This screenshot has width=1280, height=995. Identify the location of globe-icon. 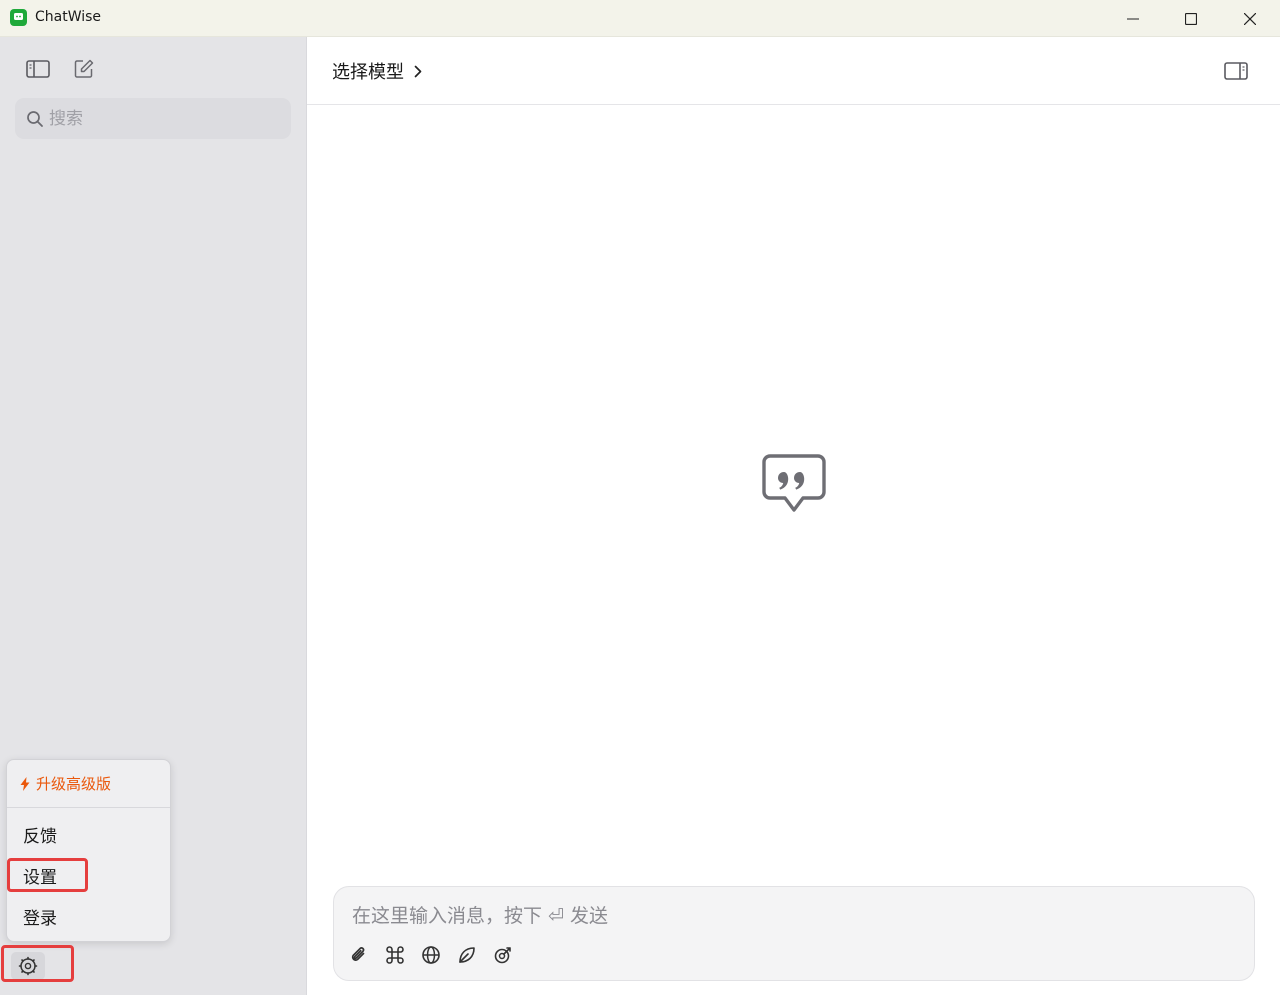
(431, 955).